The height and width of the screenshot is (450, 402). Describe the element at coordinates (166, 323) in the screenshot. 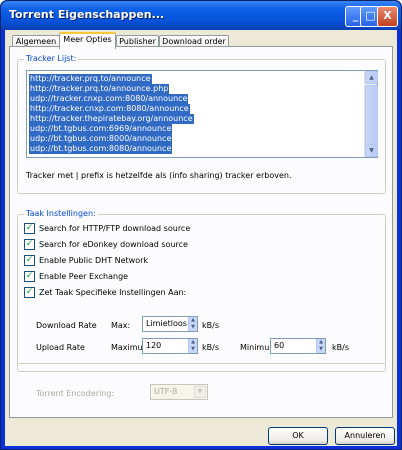

I see `download-max-value: Limietloos` at that location.